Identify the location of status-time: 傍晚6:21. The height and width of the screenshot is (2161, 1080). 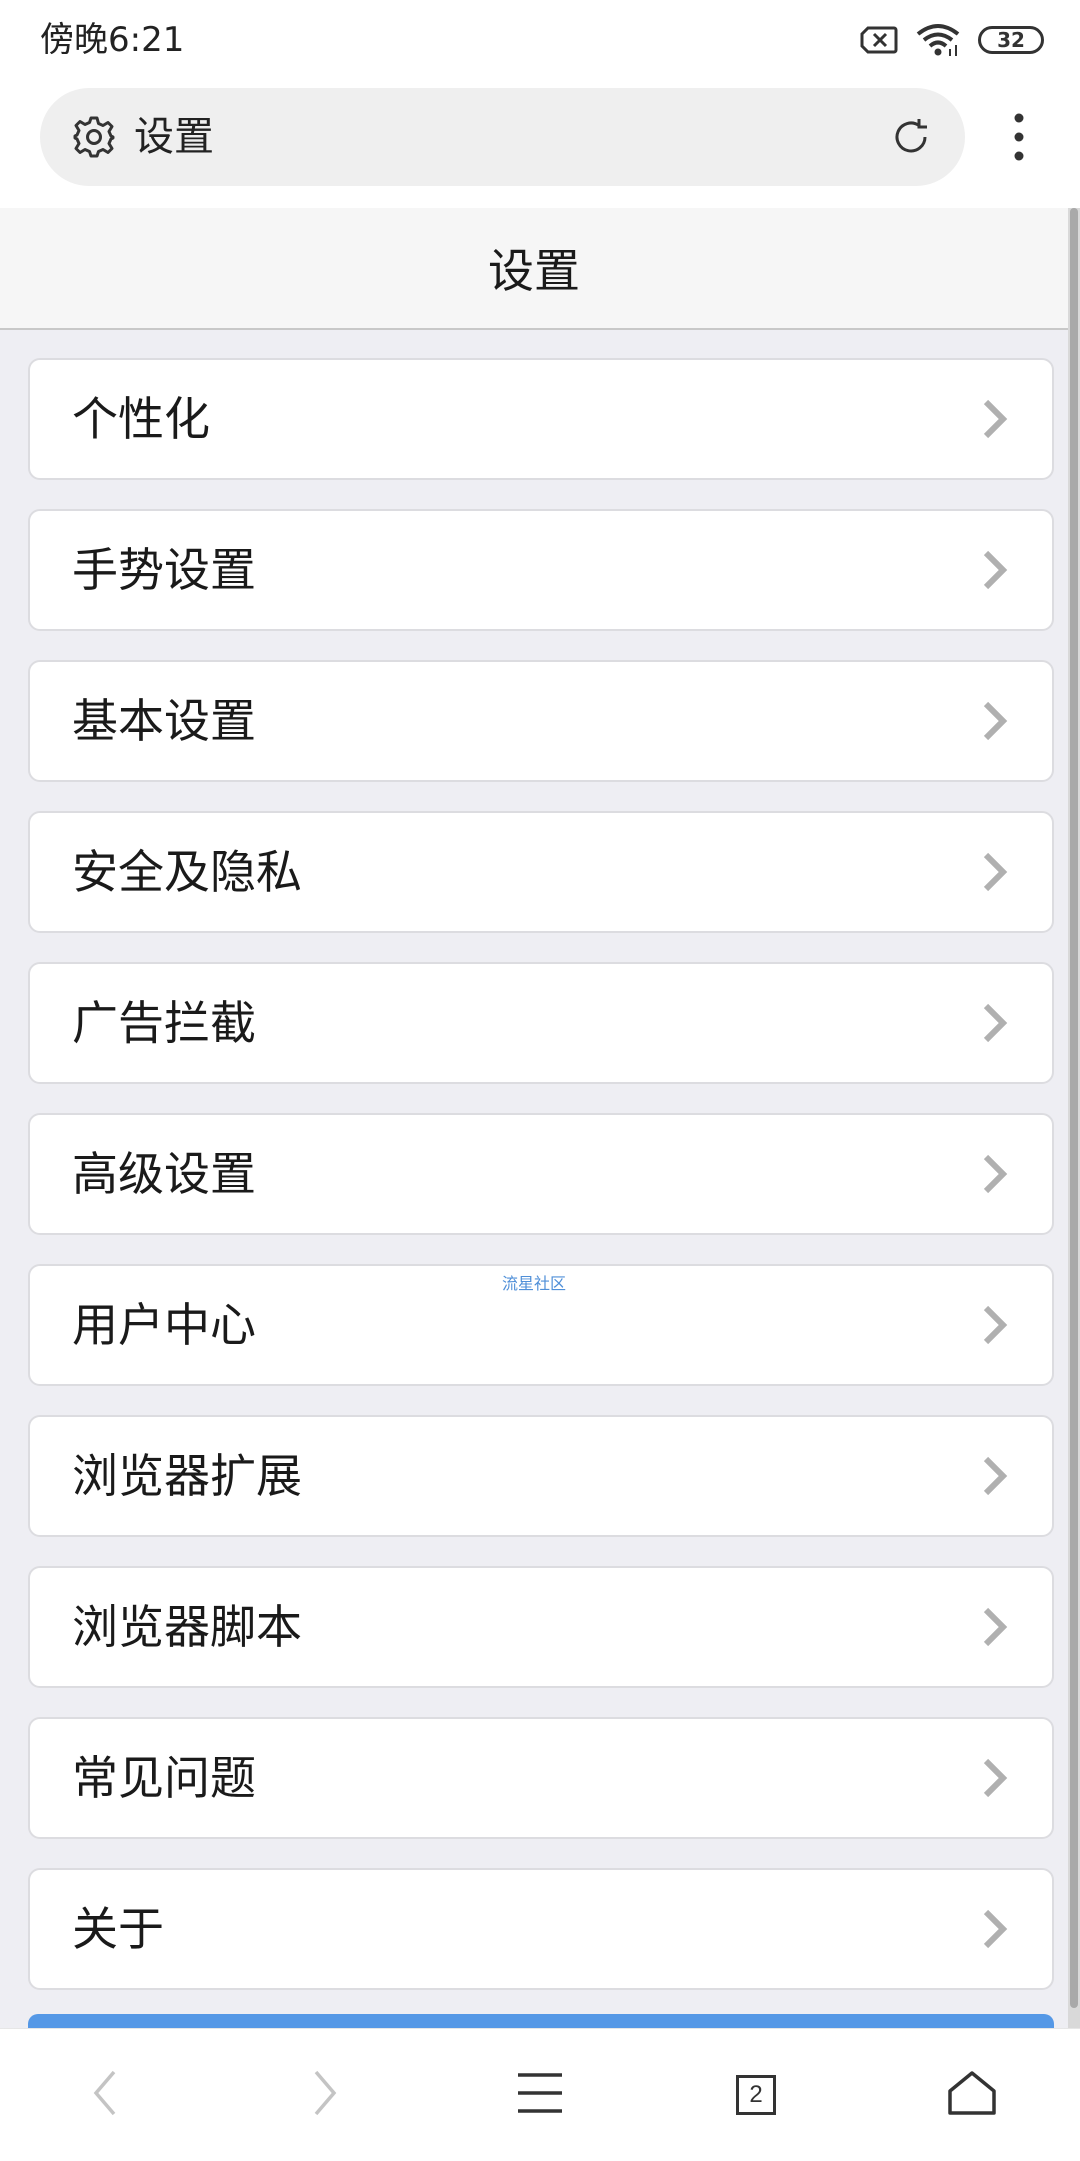
(112, 40).